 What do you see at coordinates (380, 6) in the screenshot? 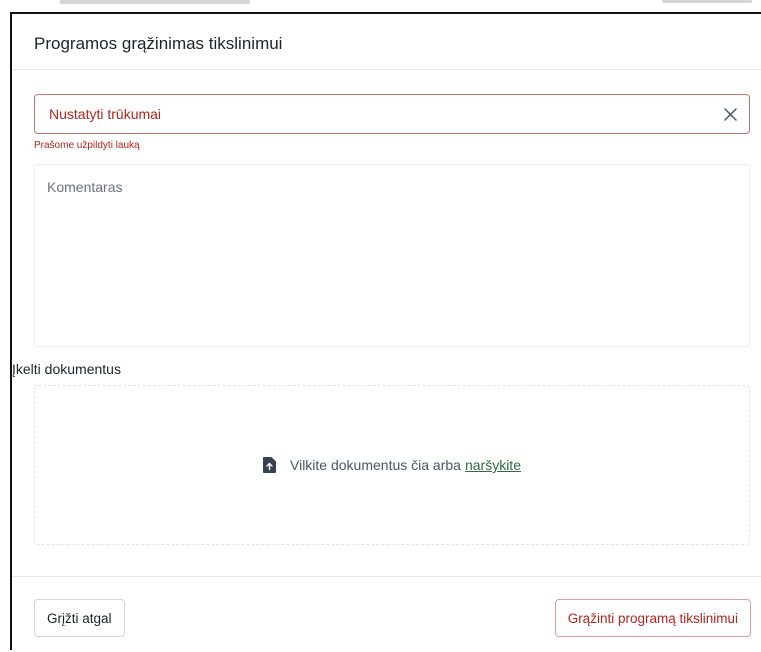
I see `backdrop` at bounding box center [380, 6].